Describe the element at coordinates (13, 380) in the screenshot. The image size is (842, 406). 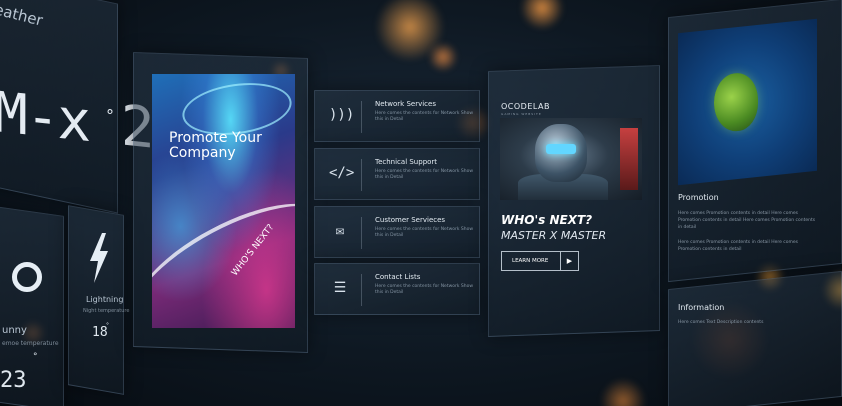
I see `sunny-temperature: 23` at that location.